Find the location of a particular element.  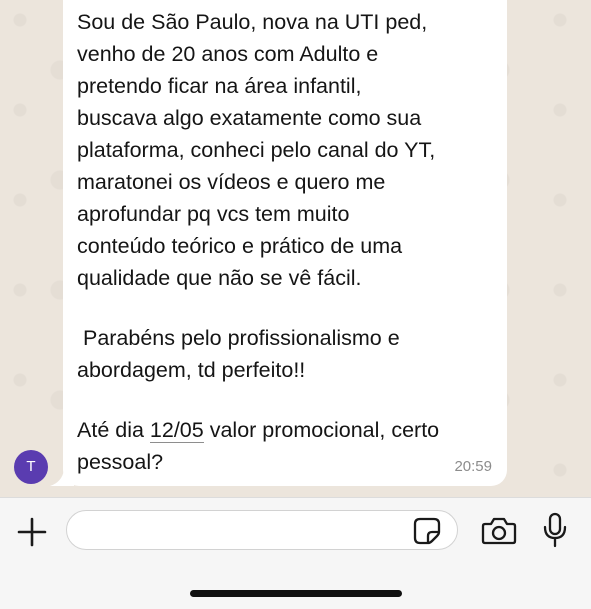

message-line: Até dia 12/05 valor promocional, certo is located at coordinates (287, 430).